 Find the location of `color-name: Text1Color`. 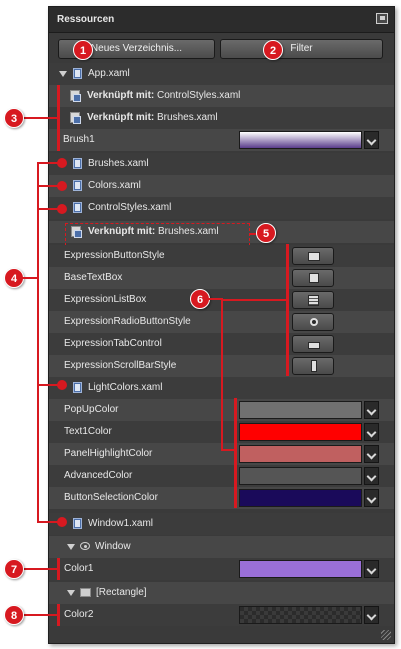

color-name: Text1Color is located at coordinates (88, 431).